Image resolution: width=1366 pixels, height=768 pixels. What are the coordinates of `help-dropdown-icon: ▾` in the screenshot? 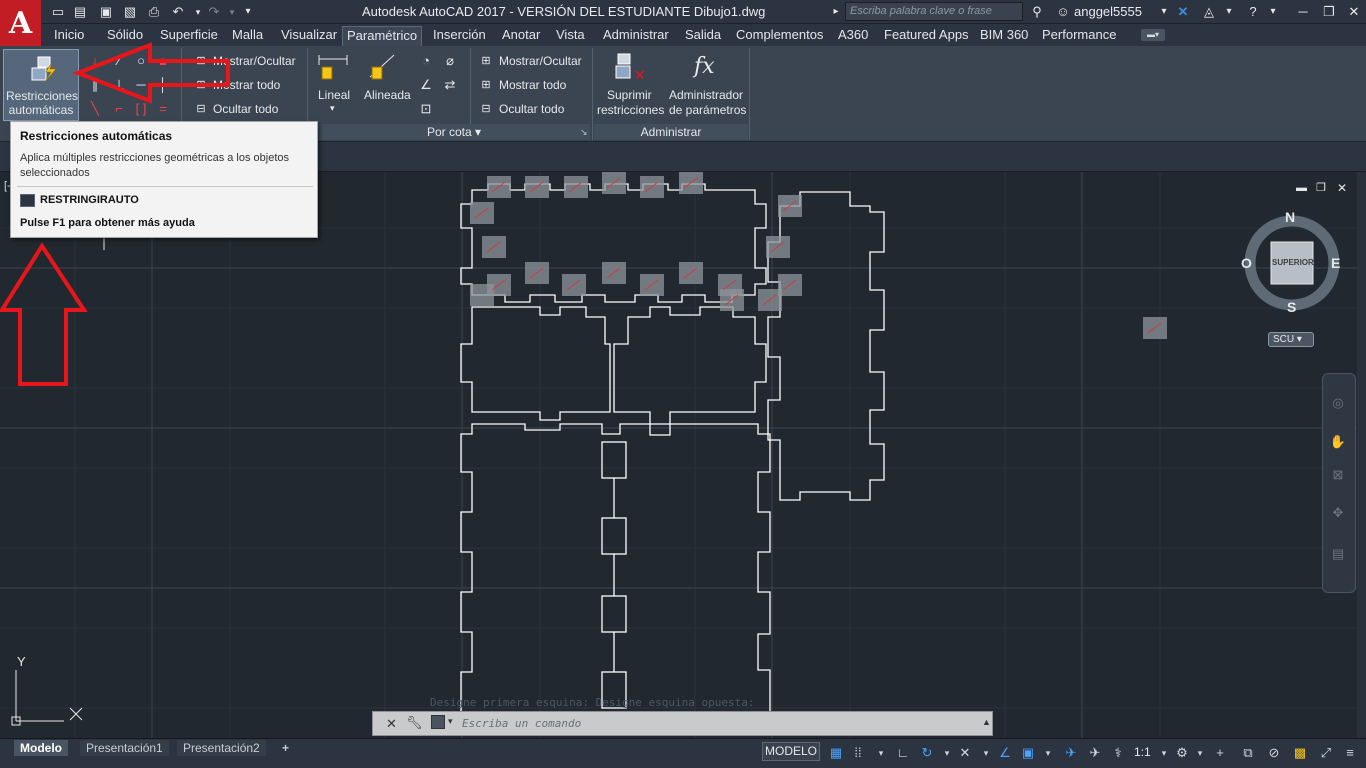 It's located at (1273, 12).